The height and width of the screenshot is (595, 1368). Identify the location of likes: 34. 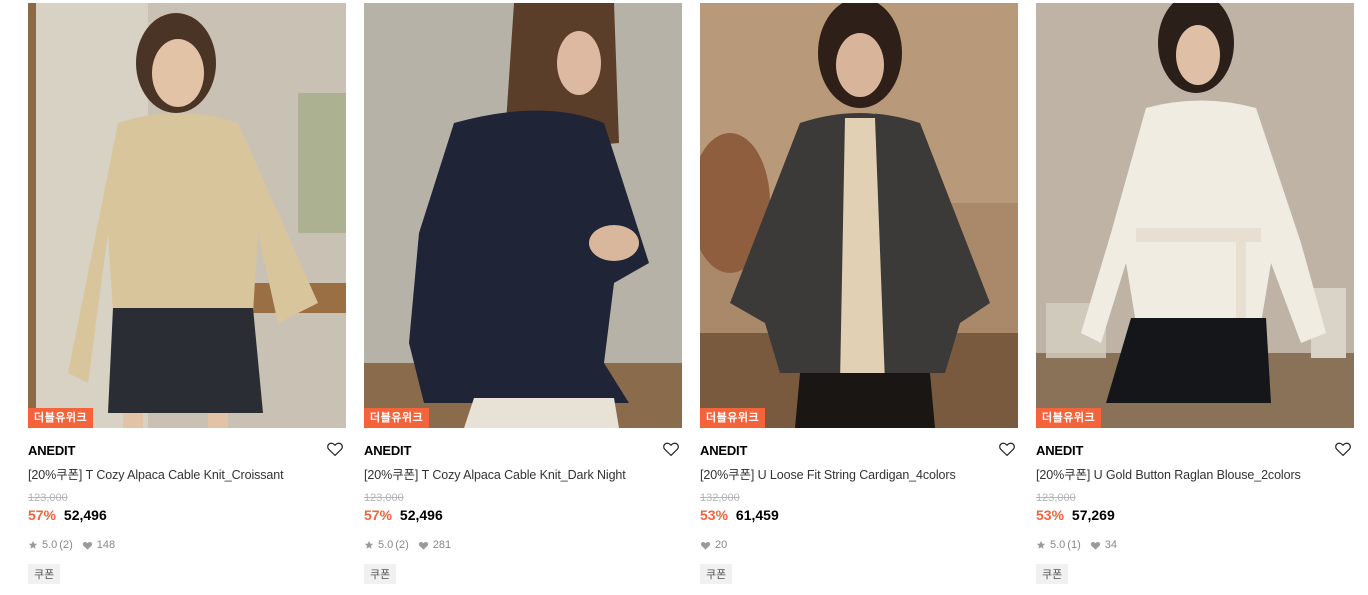
(1103, 545).